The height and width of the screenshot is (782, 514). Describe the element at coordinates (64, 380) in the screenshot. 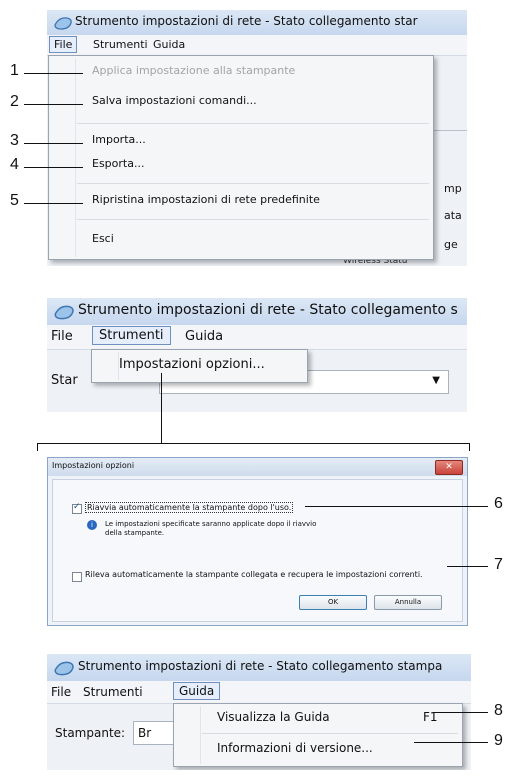

I see `bg-label-fragment: Star` at that location.